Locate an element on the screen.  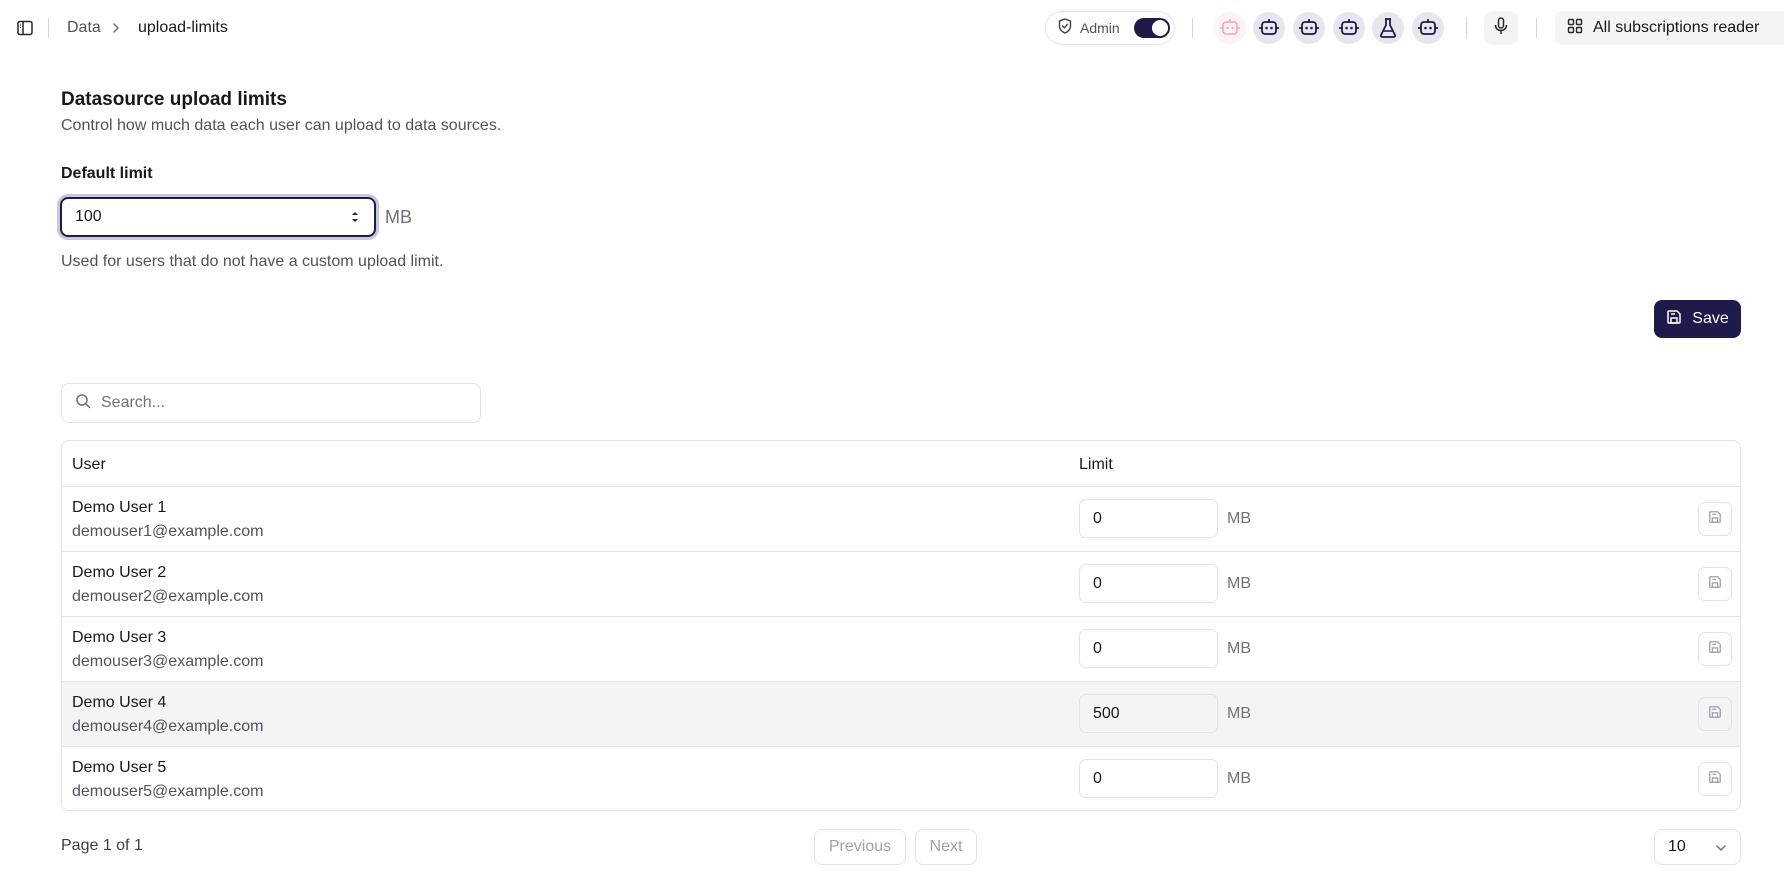
grid-icon is located at coordinates (1575, 28).